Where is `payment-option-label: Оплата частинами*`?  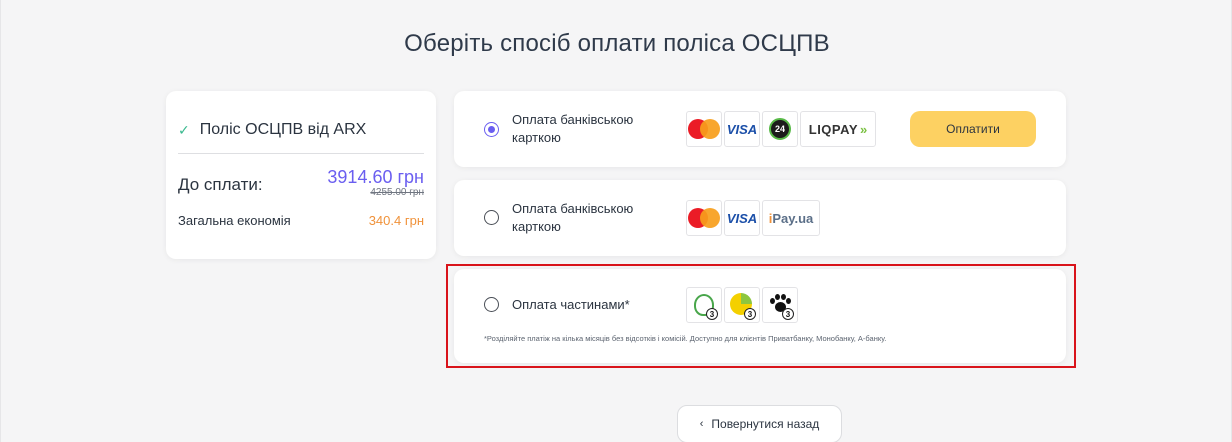 payment-option-label: Оплата частинами* is located at coordinates (571, 304).